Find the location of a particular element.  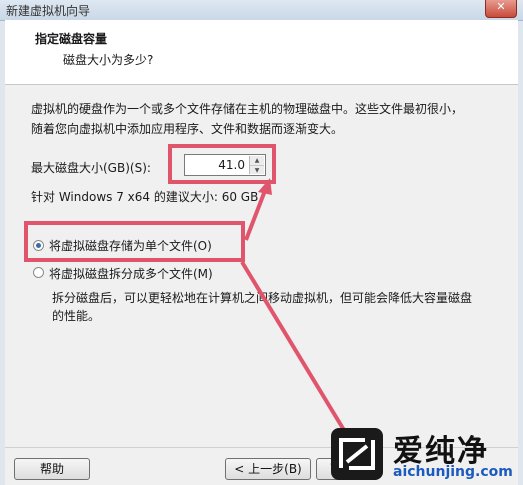

help-button: 帮助 is located at coordinates (52, 469).